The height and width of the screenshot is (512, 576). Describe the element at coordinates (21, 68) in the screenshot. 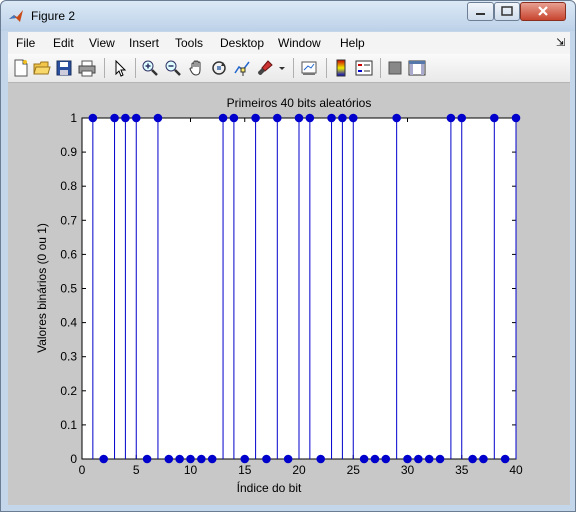

I see `new-figure-icon` at that location.